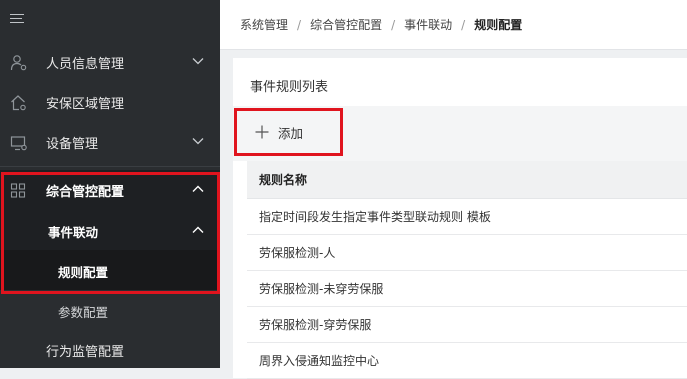  Describe the element at coordinates (85, 352) in the screenshot. I see `sidebar-item-label: 行为监管配置` at that location.